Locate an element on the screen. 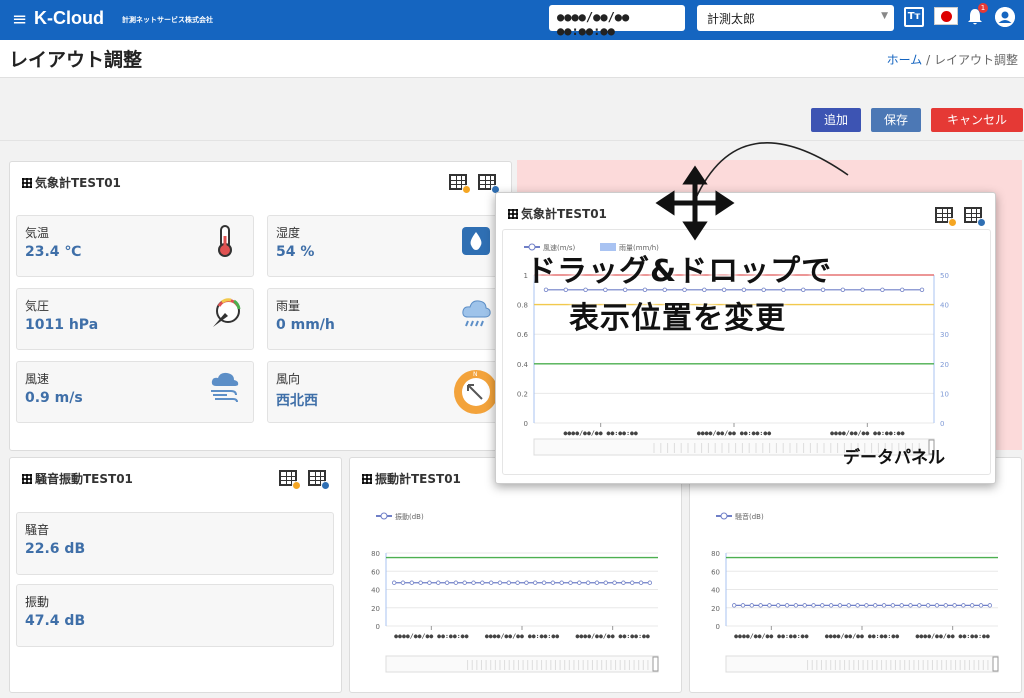  text-size-icon: Tт is located at coordinates (914, 17).